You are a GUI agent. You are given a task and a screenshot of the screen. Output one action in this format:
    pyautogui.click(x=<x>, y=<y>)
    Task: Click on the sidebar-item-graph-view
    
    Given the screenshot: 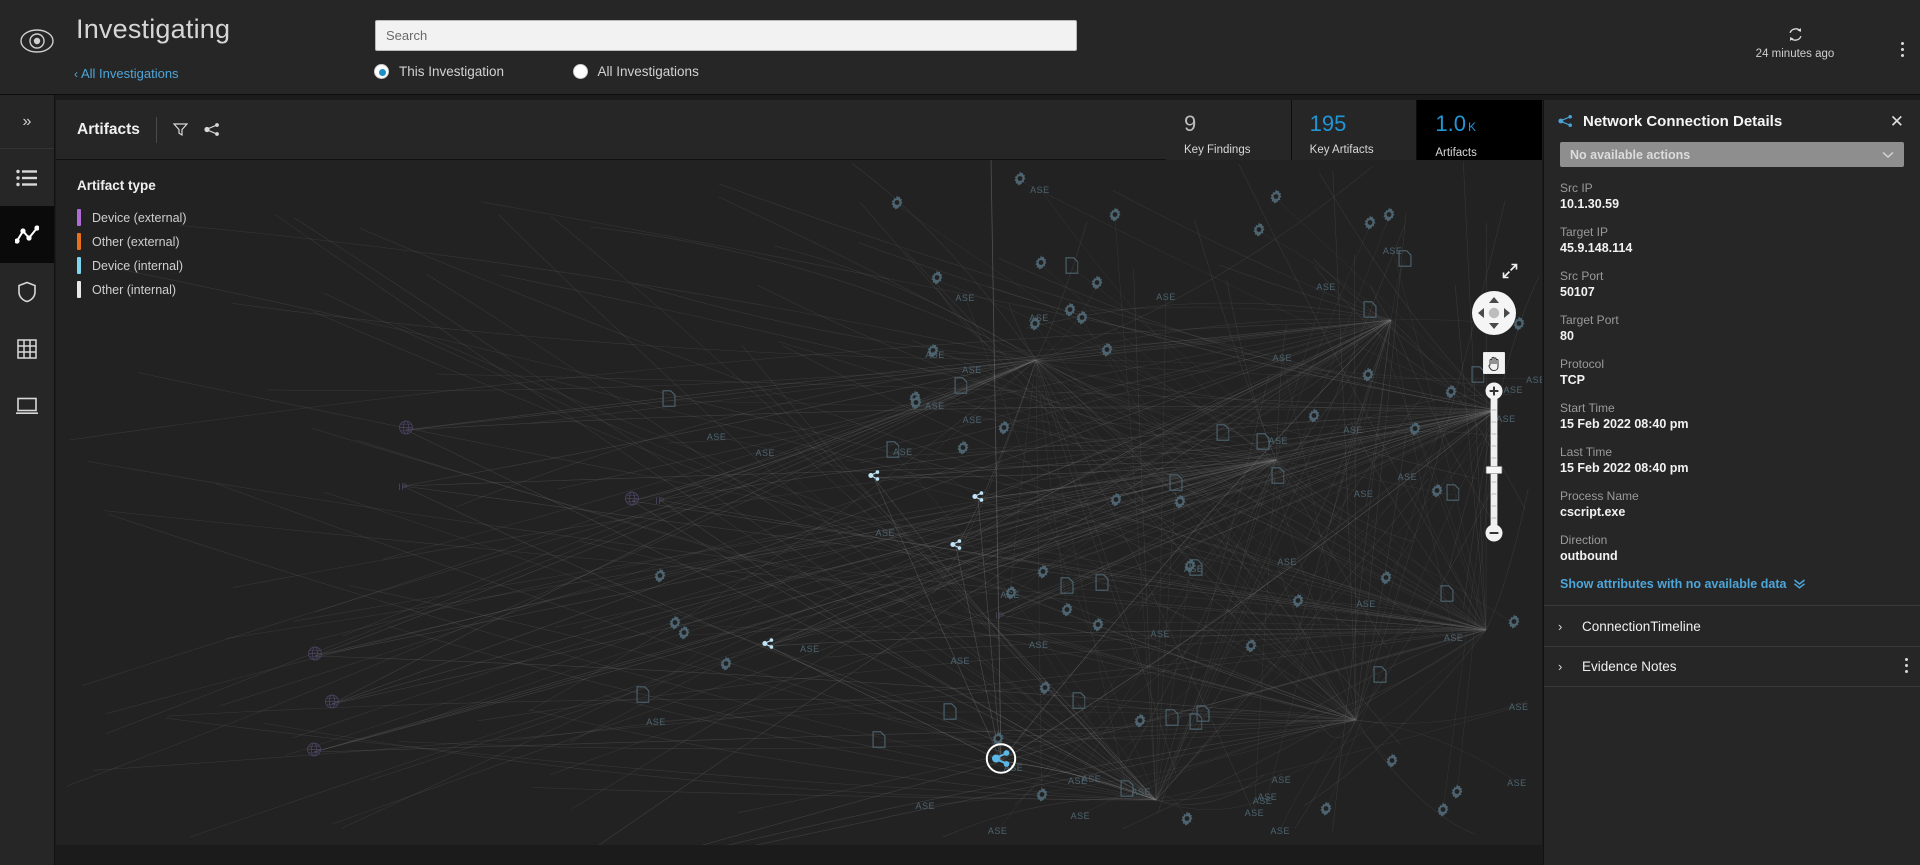 What is the action you would take?
    pyautogui.click(x=27, y=234)
    